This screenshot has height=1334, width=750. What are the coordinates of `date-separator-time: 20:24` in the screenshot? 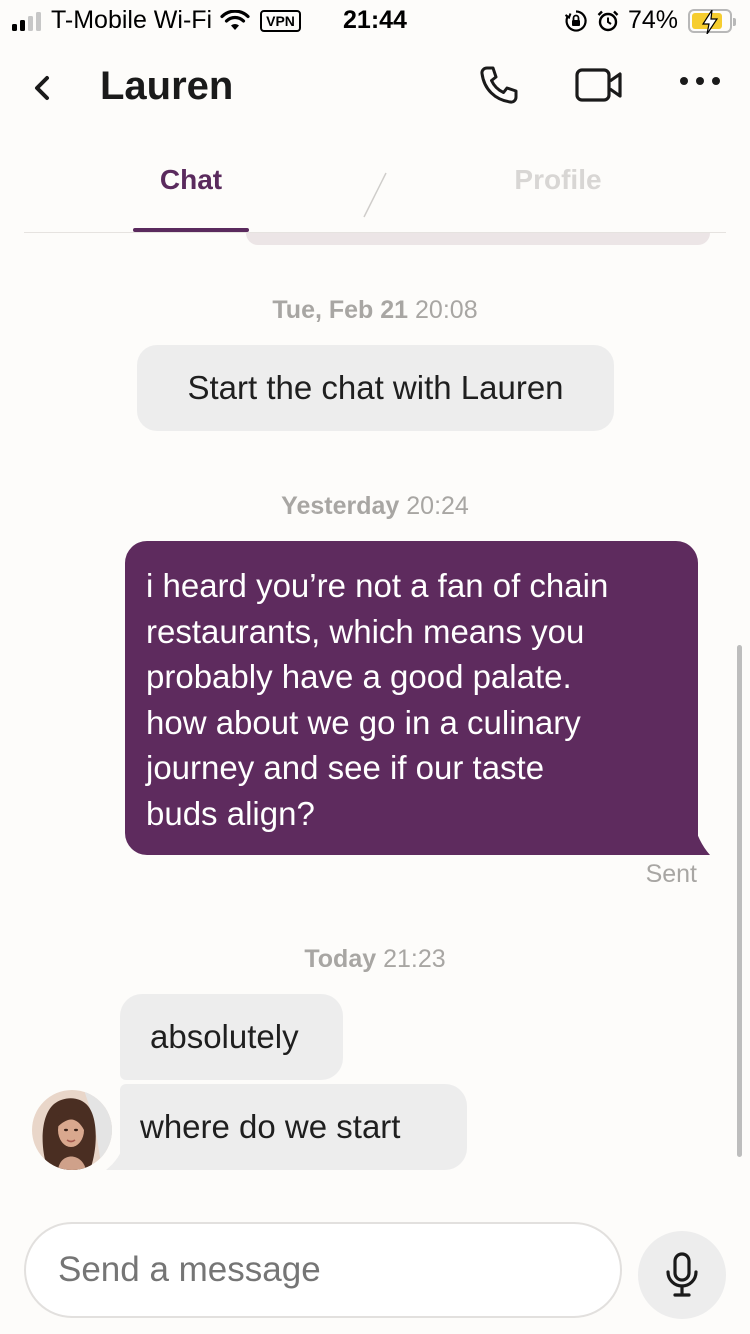 It's located at (437, 506).